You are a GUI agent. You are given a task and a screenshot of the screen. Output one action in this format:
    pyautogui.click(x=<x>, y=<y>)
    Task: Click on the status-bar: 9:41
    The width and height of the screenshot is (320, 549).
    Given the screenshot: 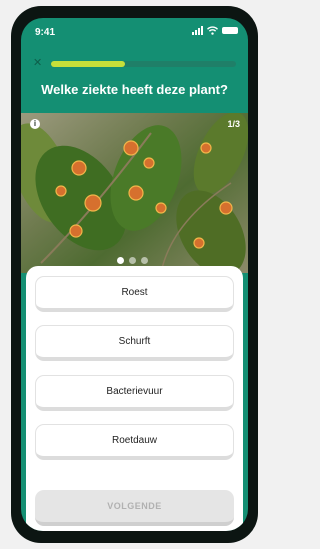 What is the action you would take?
    pyautogui.click(x=134, y=33)
    